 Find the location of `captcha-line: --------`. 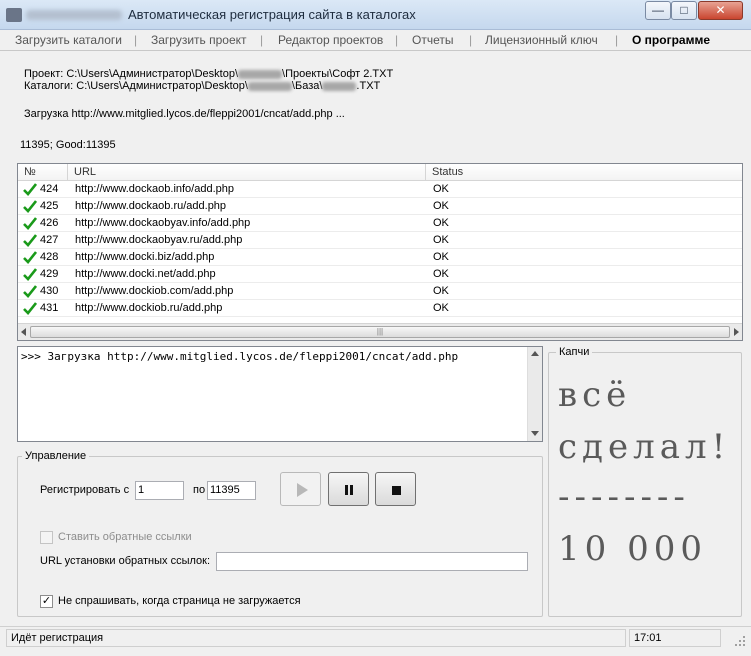

captcha-line: -------- is located at coordinates (624, 497).